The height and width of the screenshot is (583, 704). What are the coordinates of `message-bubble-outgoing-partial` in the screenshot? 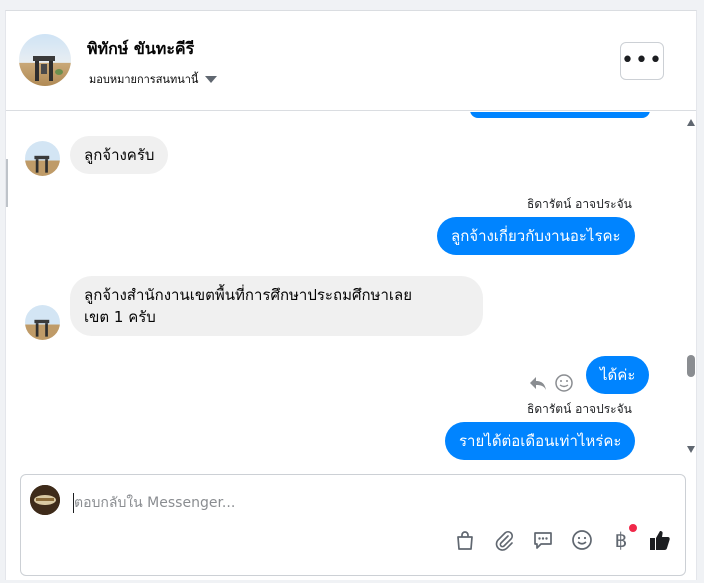 It's located at (560, 115).